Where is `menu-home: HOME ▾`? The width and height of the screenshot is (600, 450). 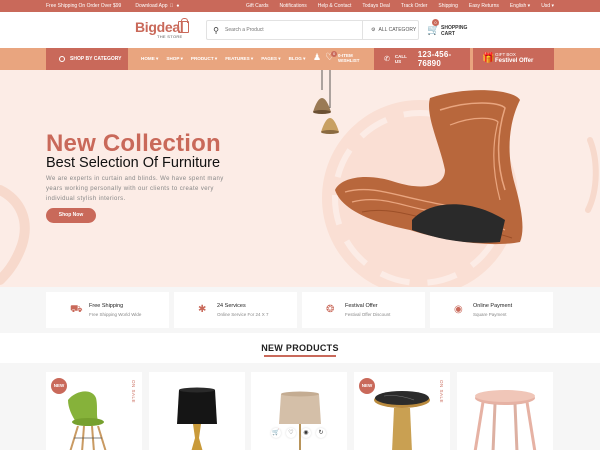
menu-home: HOME ▾ is located at coordinates (149, 59).